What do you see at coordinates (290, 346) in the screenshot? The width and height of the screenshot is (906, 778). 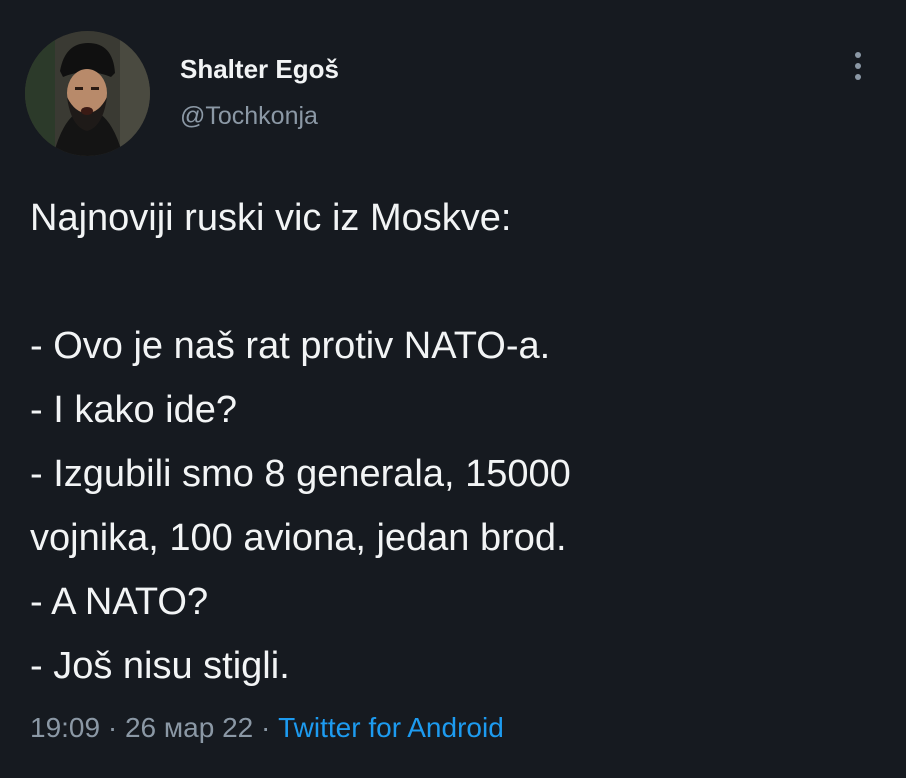 I see `tweet-line: - Ovo je naš rat protiv NATO-a.` at bounding box center [290, 346].